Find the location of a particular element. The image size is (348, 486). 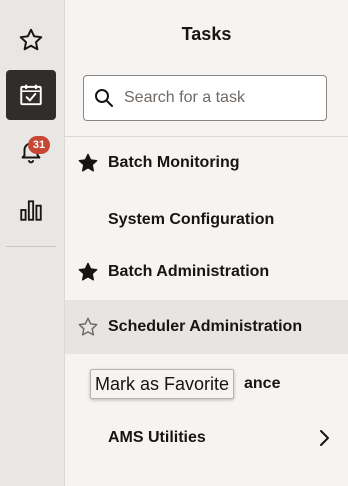

calendar-check-icon is located at coordinates (31, 95).